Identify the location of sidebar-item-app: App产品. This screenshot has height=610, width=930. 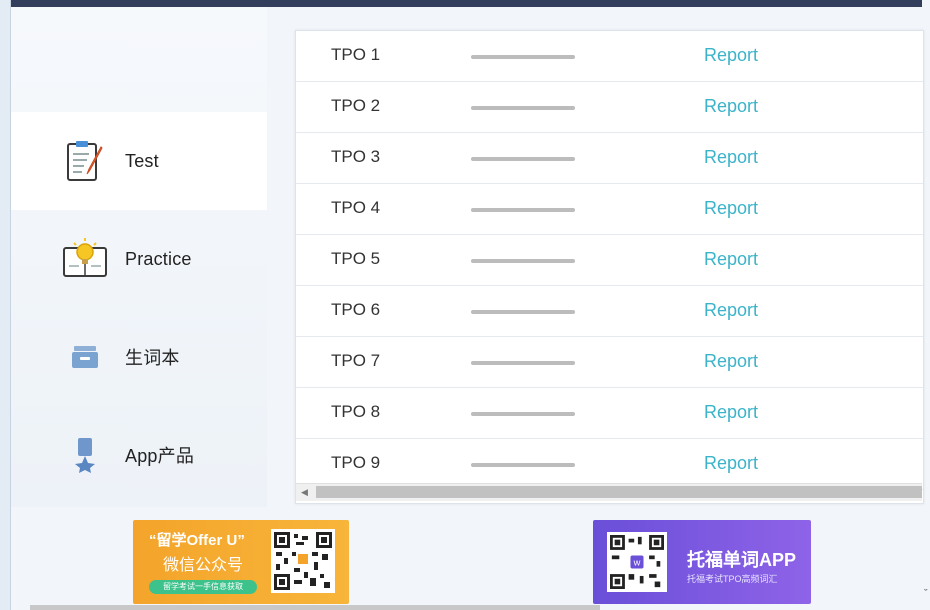
(139, 455).